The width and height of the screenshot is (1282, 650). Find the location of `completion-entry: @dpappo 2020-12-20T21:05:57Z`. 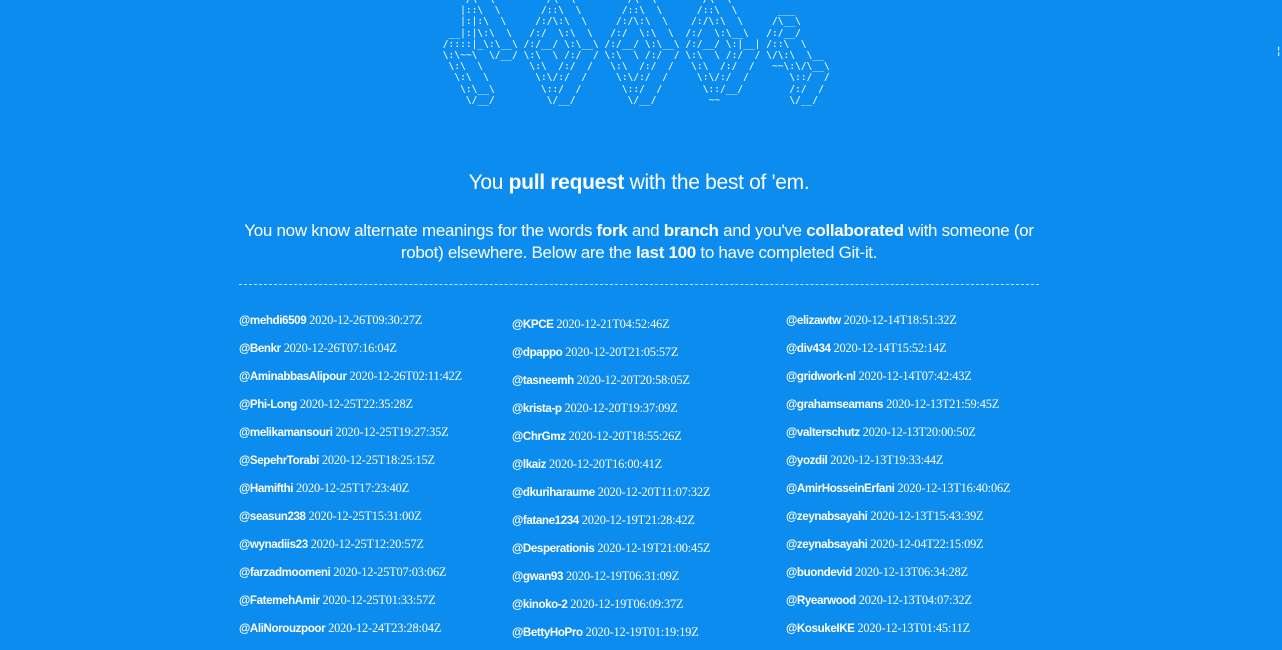

completion-entry: @dpappo 2020-12-20T21:05:57Z is located at coordinates (595, 352).